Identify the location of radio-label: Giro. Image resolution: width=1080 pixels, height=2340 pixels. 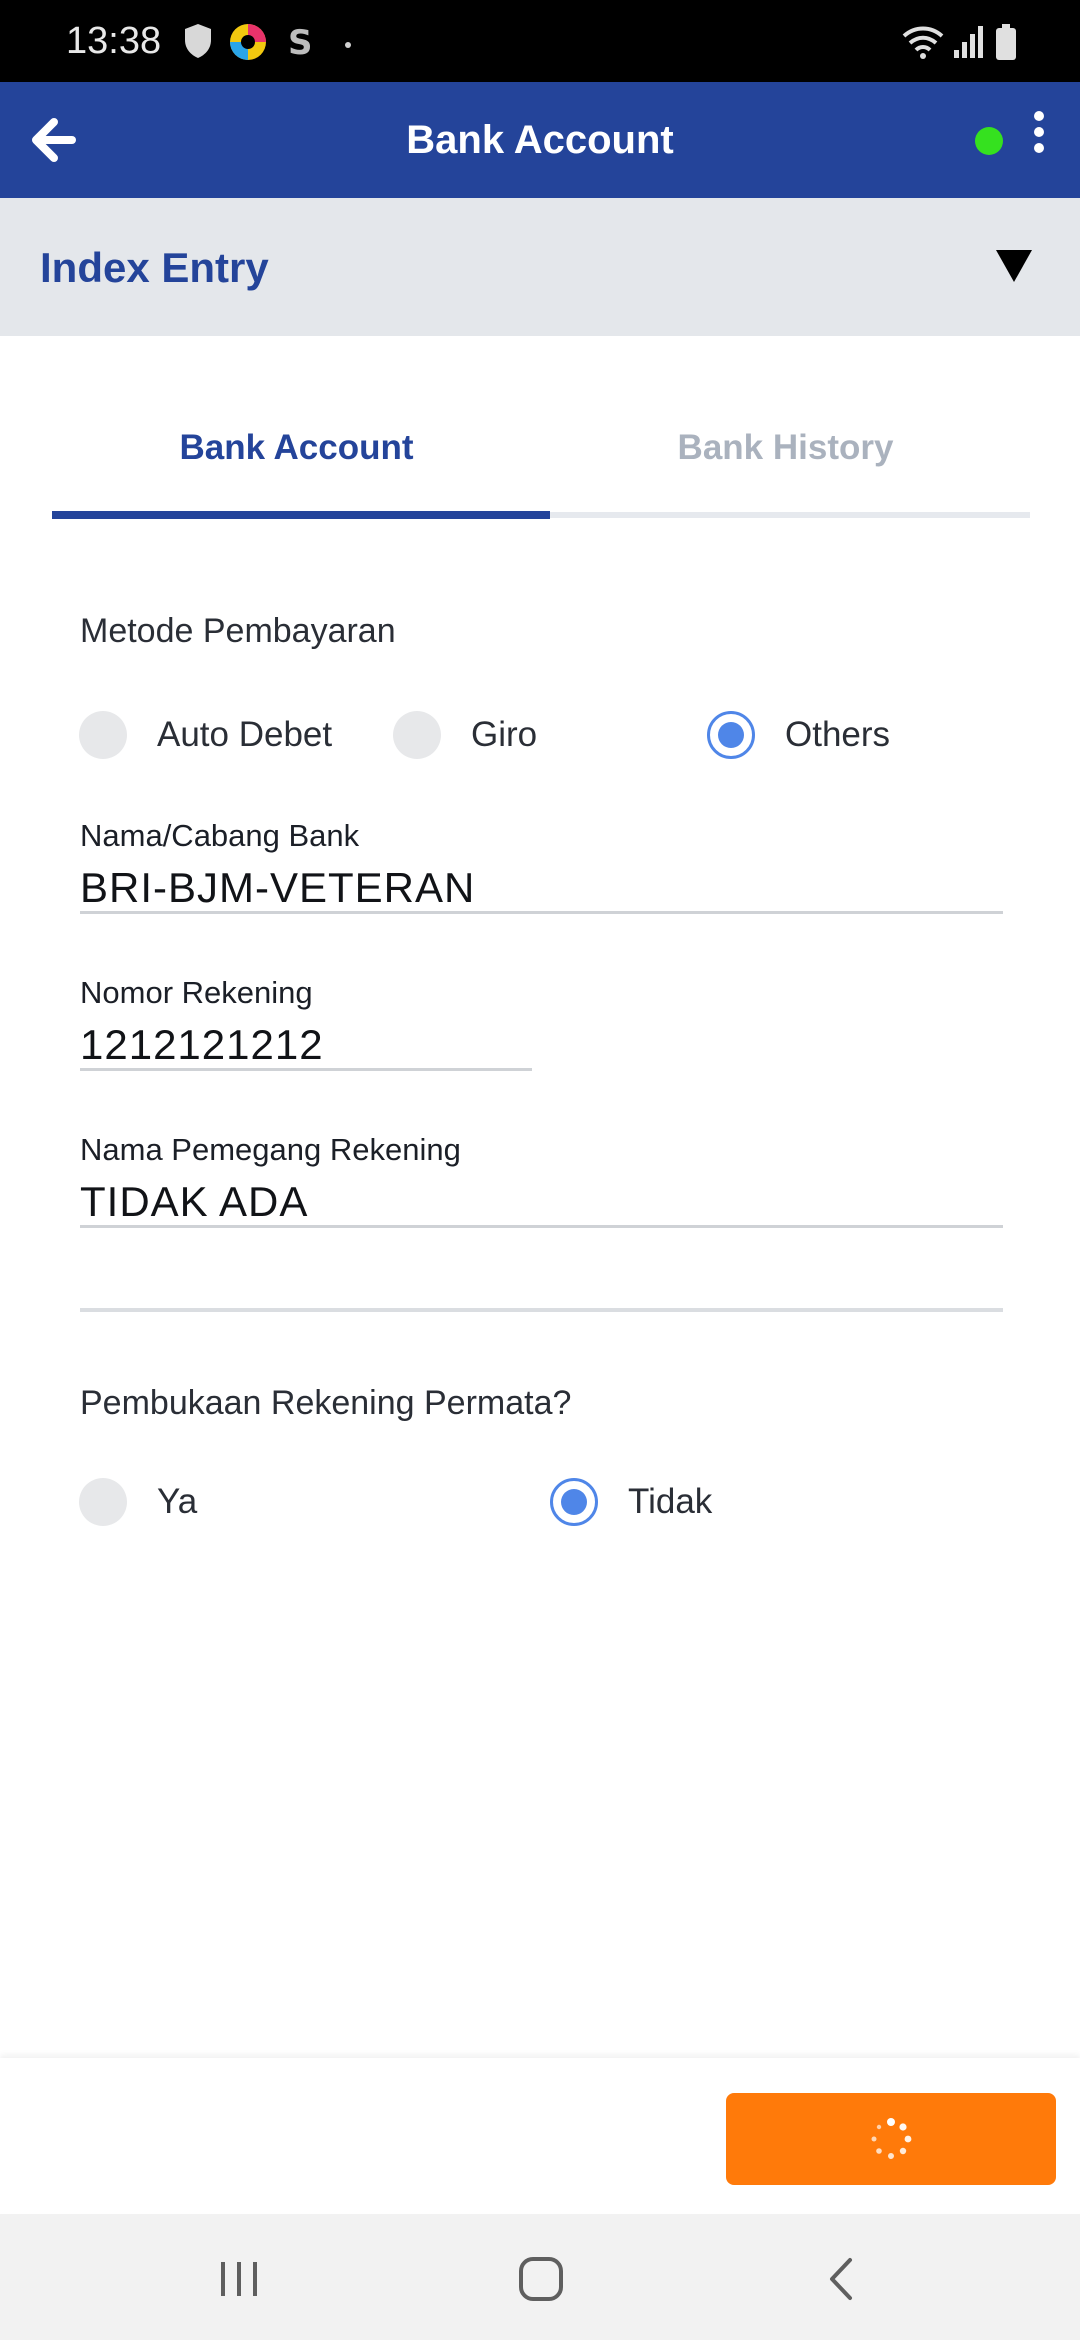
(504, 734).